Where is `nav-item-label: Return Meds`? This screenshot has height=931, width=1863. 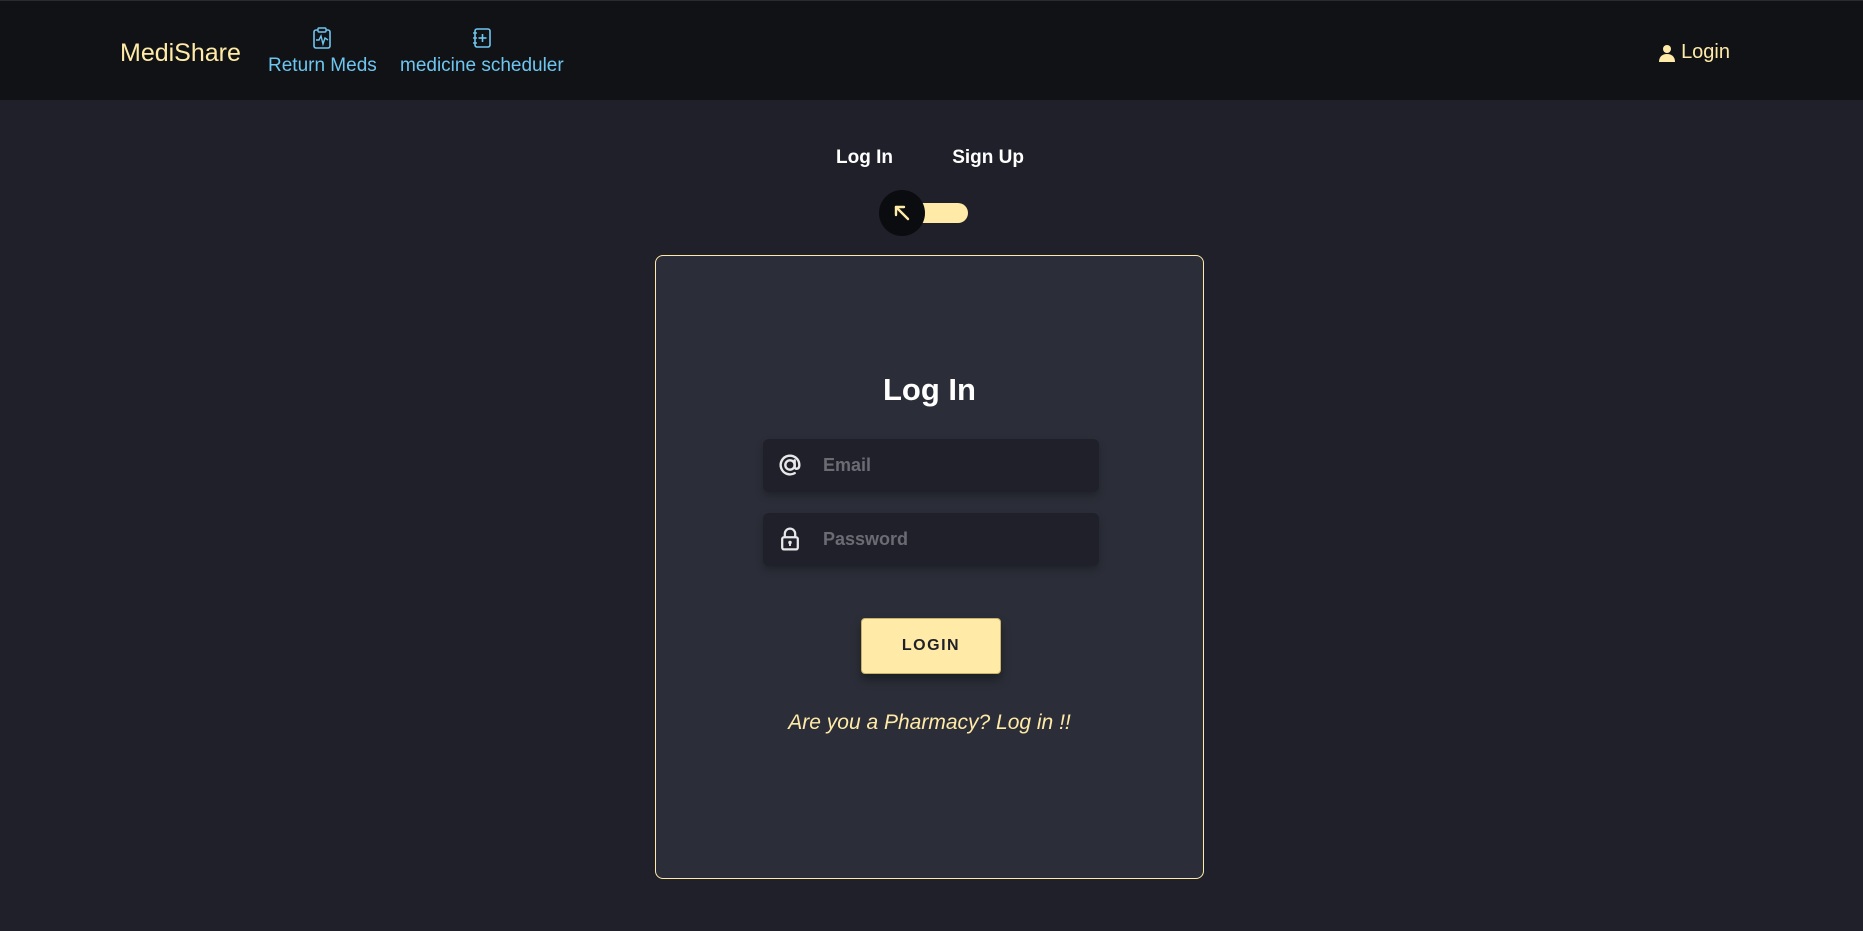 nav-item-label: Return Meds is located at coordinates (322, 65).